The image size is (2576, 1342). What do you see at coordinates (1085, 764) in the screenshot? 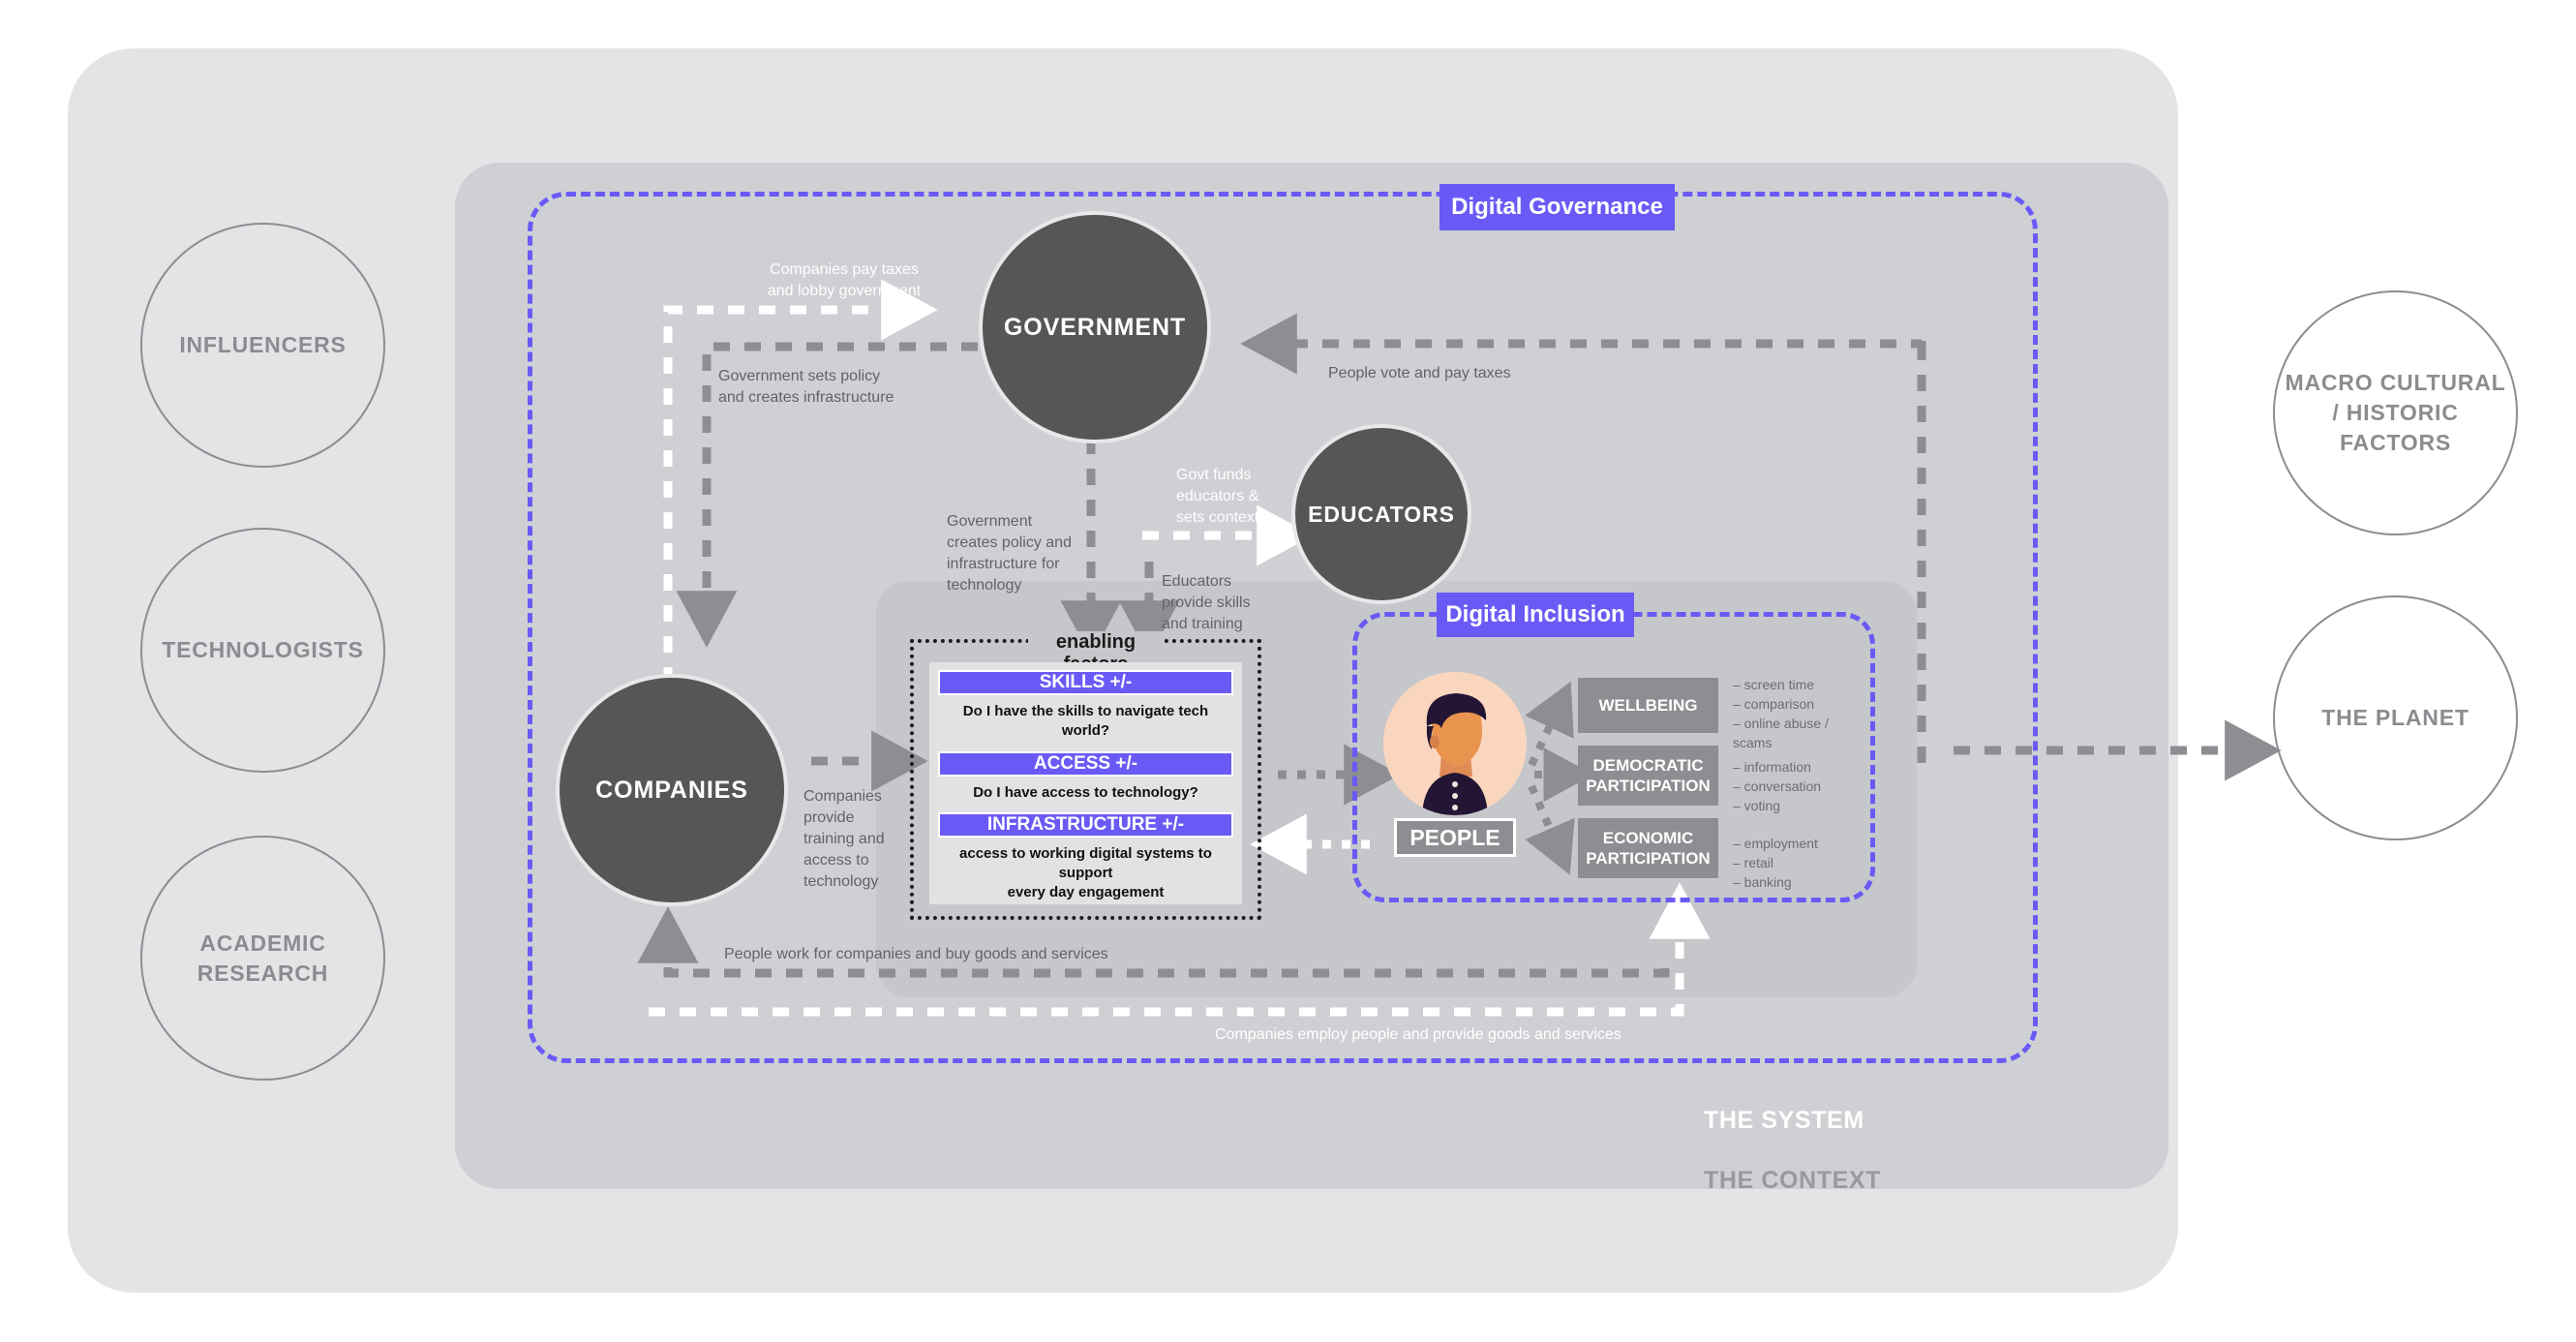
I see `enabling-factor-access-bar: ACCESS +/-` at bounding box center [1085, 764].